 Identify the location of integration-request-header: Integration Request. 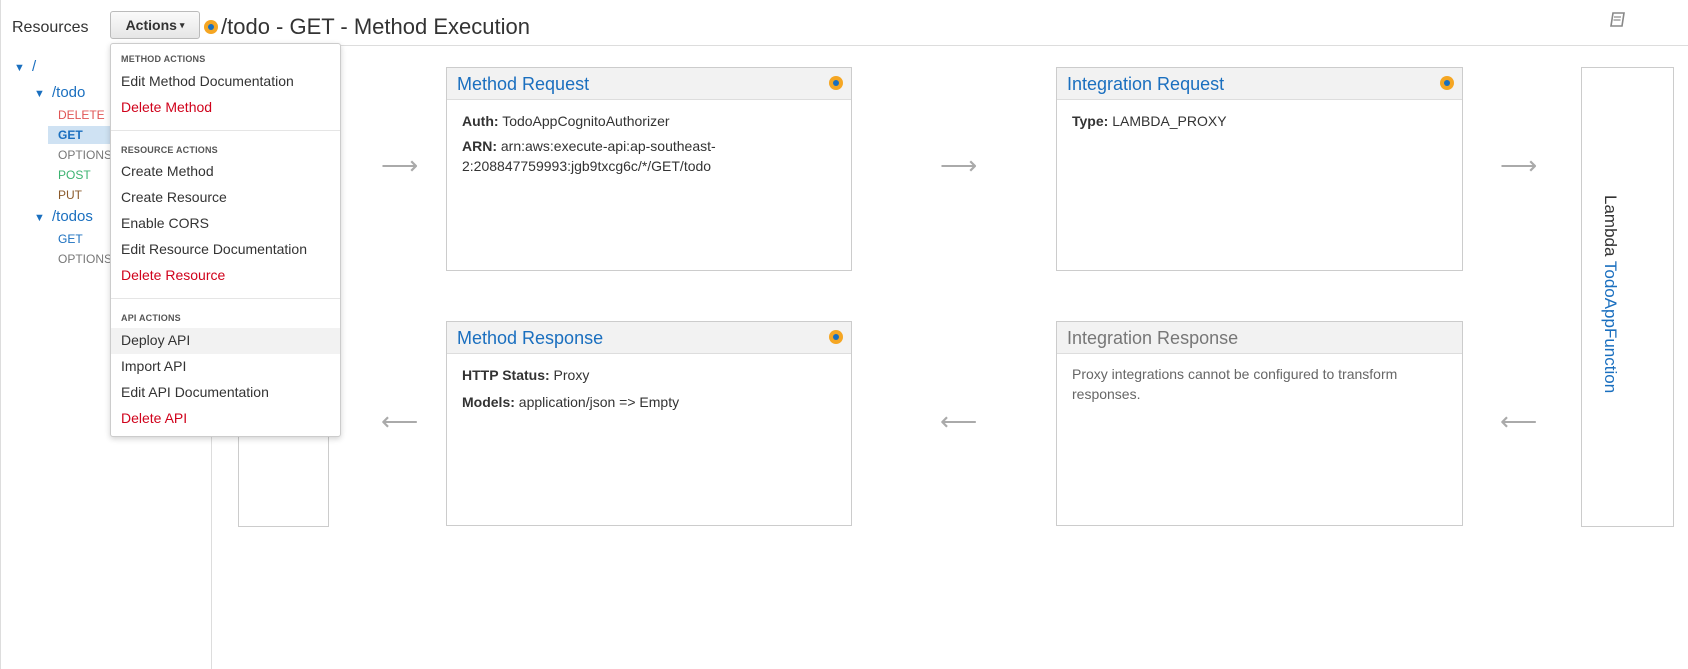
(1259, 84).